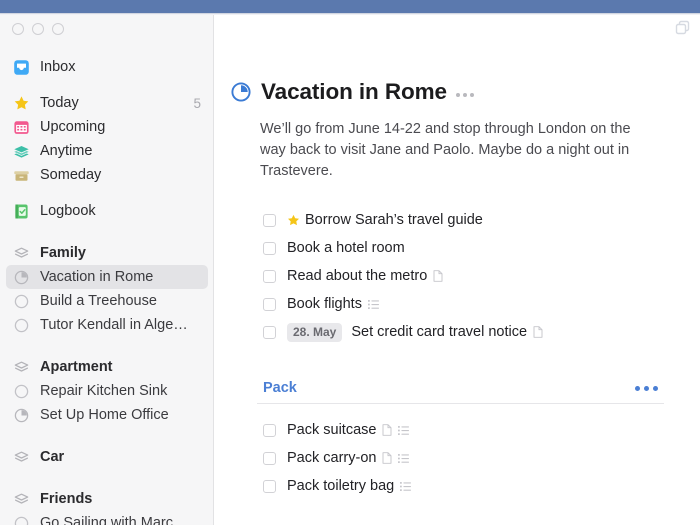 This screenshot has height=525, width=700. What do you see at coordinates (107, 211) in the screenshot?
I see `sidebar-item-logbook: Logbook` at bounding box center [107, 211].